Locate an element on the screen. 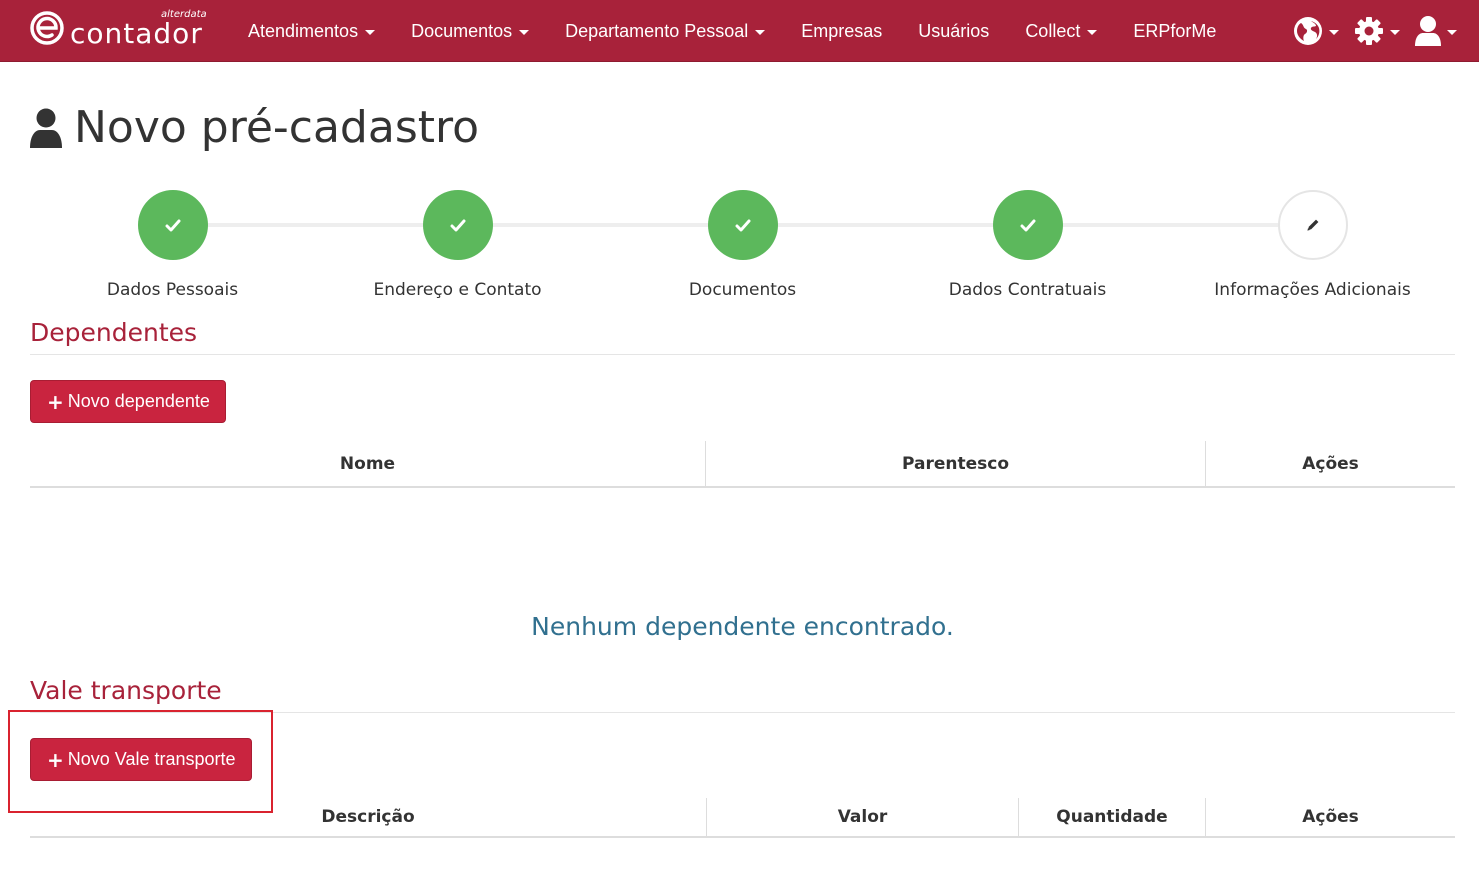 The width and height of the screenshot is (1479, 873). step-label: Dados Pessoais is located at coordinates (172, 290).